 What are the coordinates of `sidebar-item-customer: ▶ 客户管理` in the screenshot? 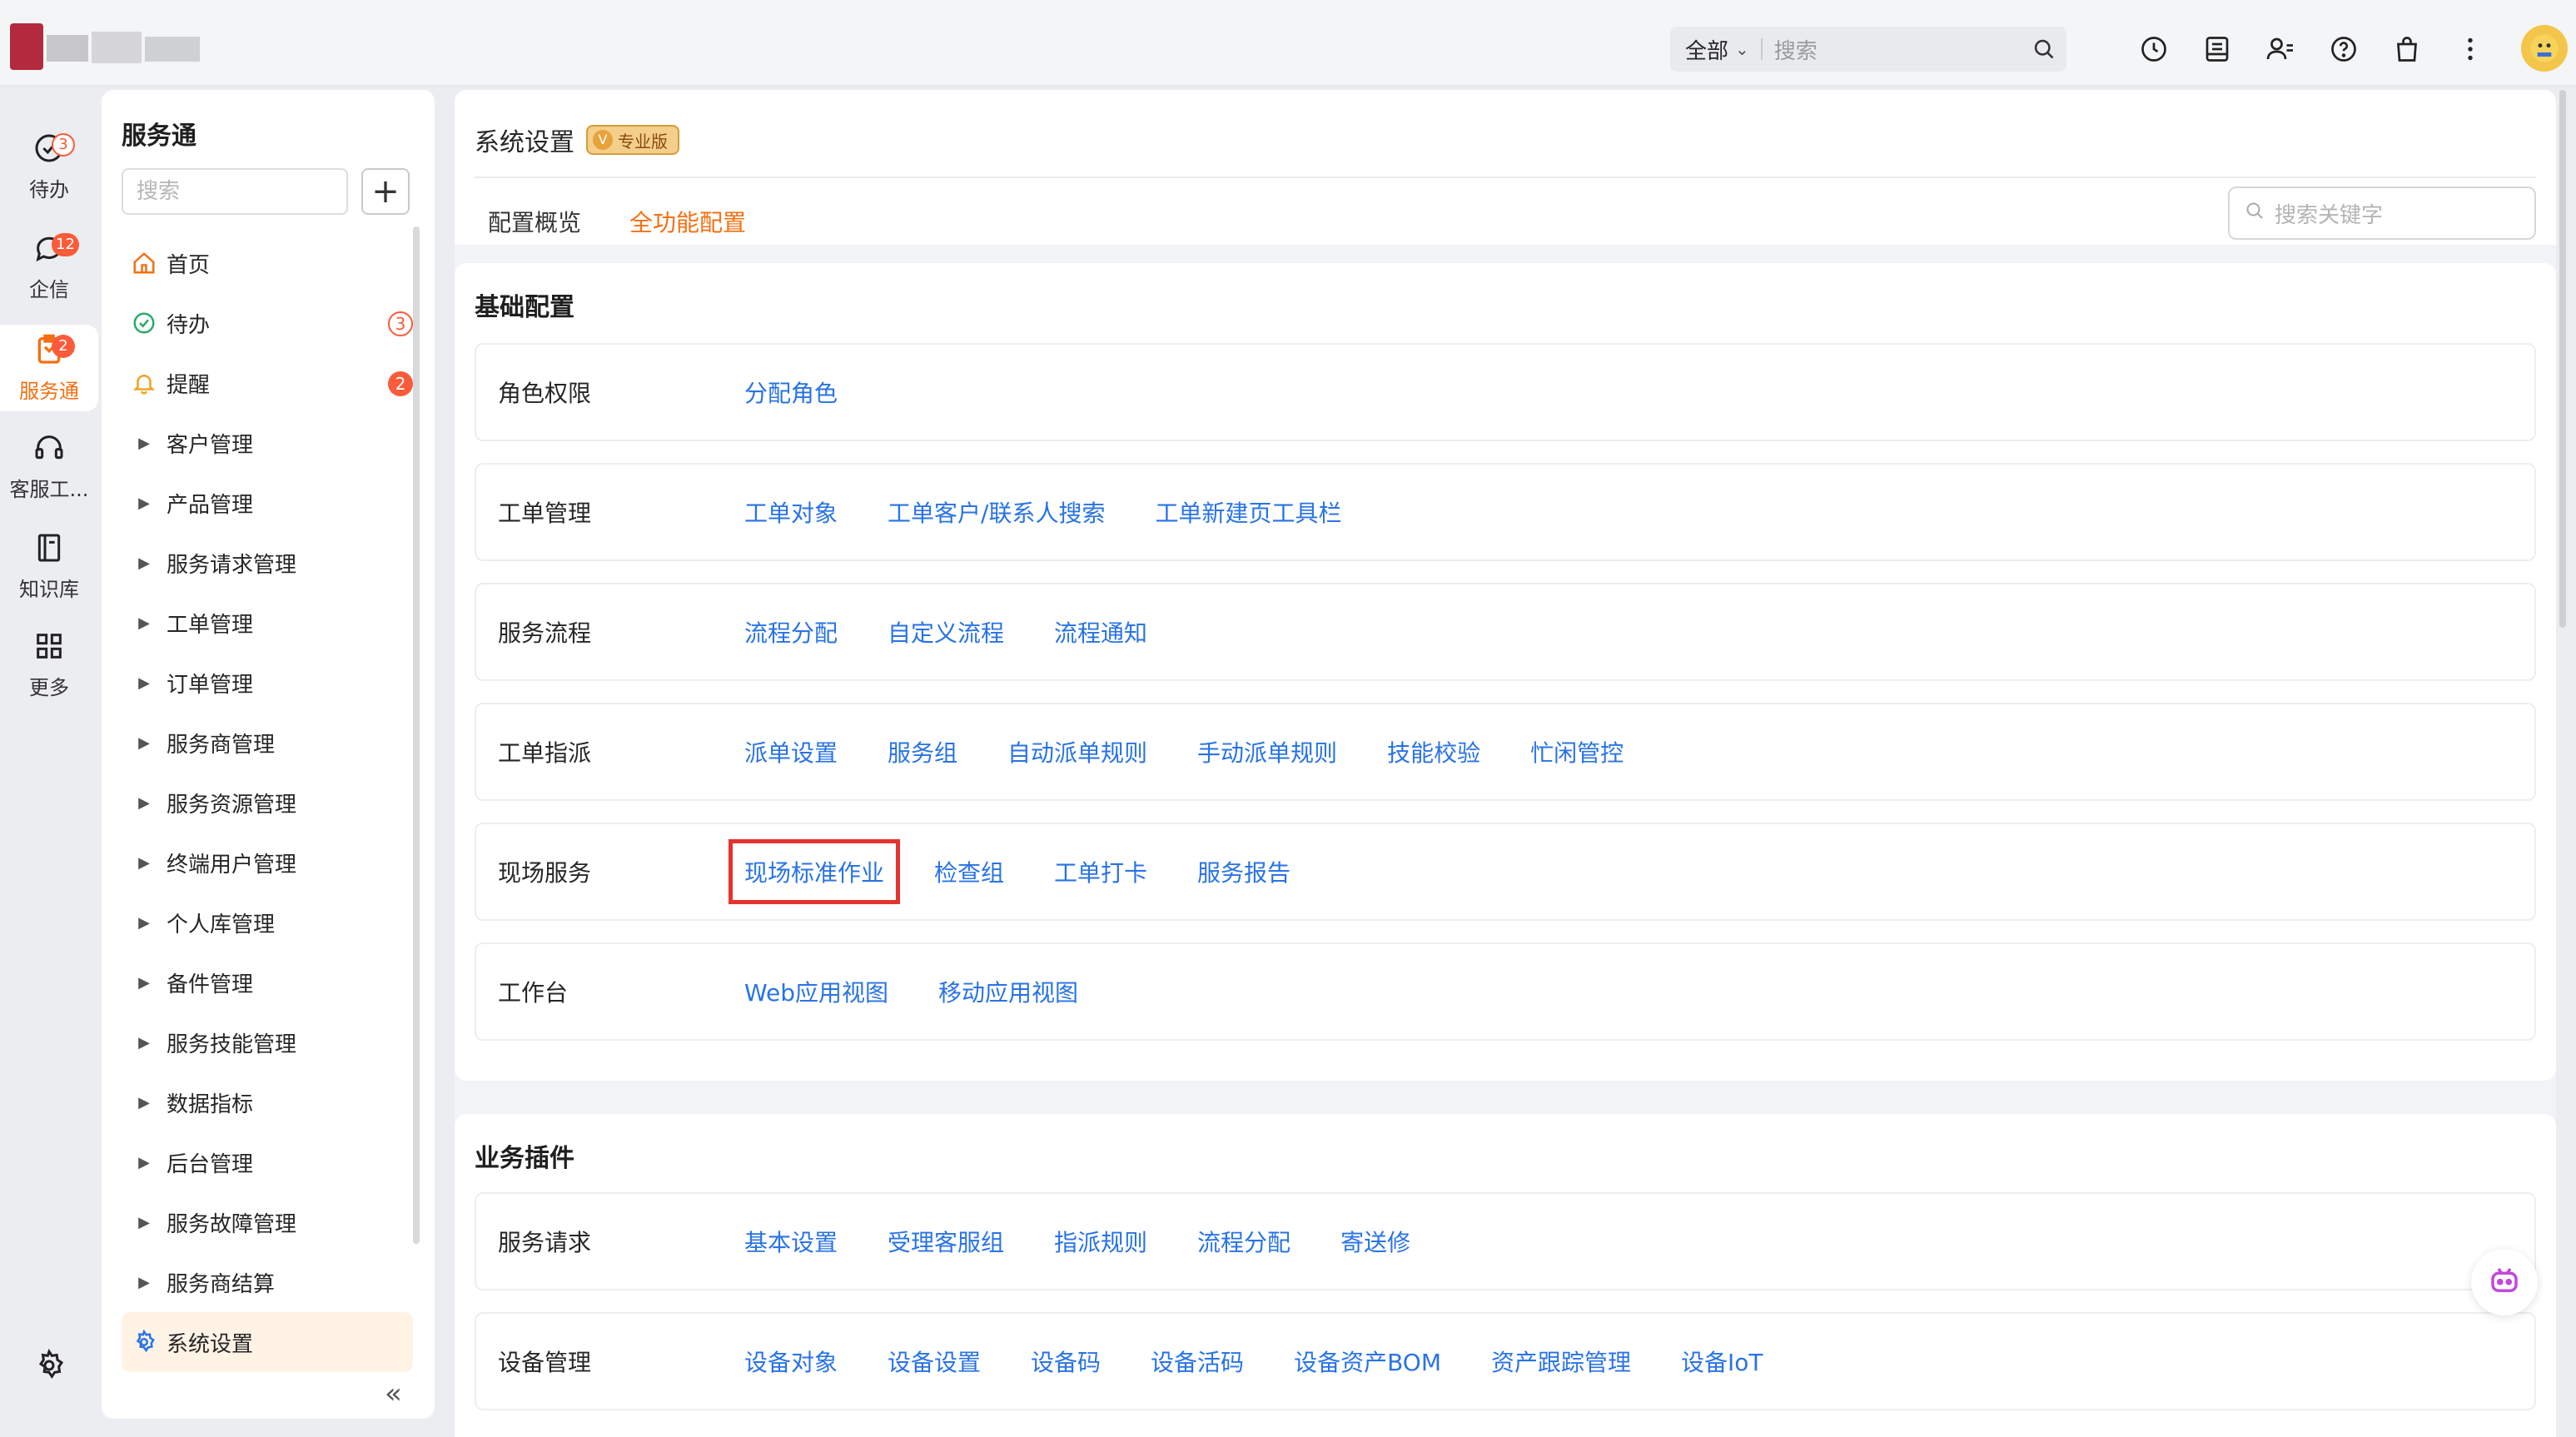 It's located at (267, 443).